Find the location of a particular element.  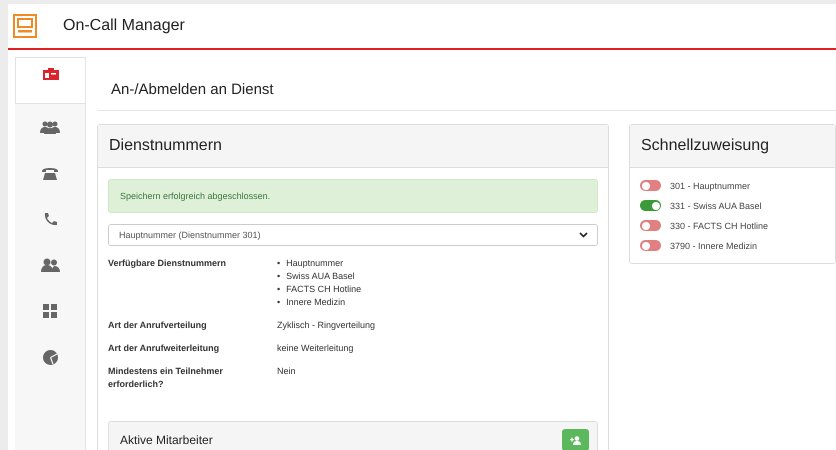

add-user-icon is located at coordinates (576, 440).